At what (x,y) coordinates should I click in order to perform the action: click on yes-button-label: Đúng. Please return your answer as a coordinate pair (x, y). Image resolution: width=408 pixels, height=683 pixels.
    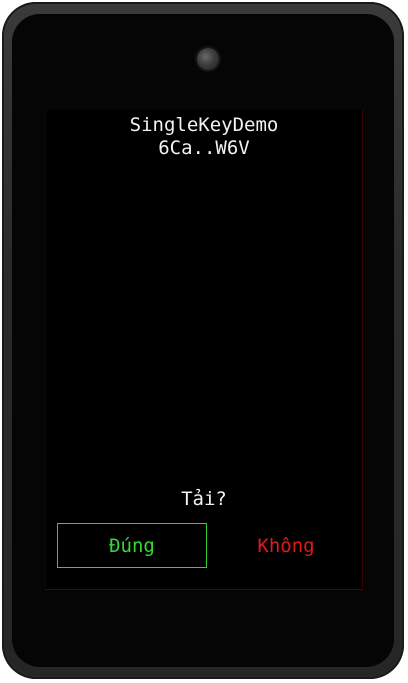
    Looking at the image, I should click on (132, 545).